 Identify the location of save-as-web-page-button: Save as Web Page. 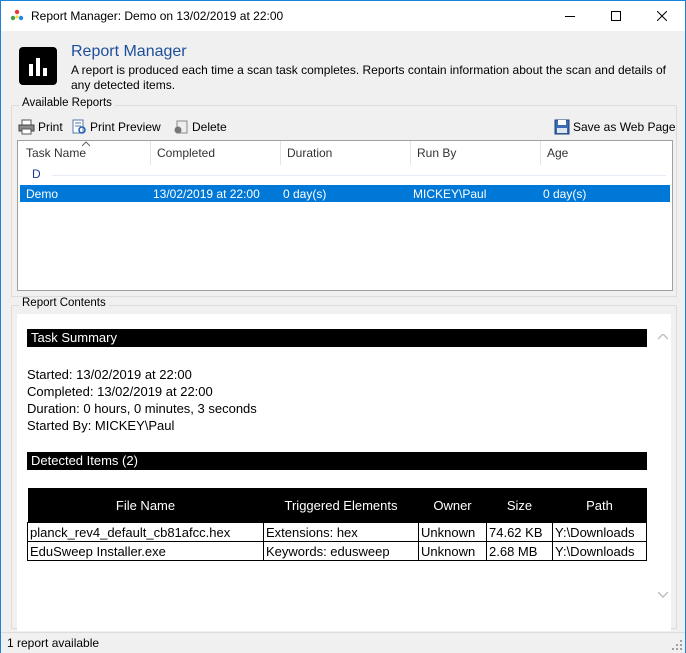
(615, 127).